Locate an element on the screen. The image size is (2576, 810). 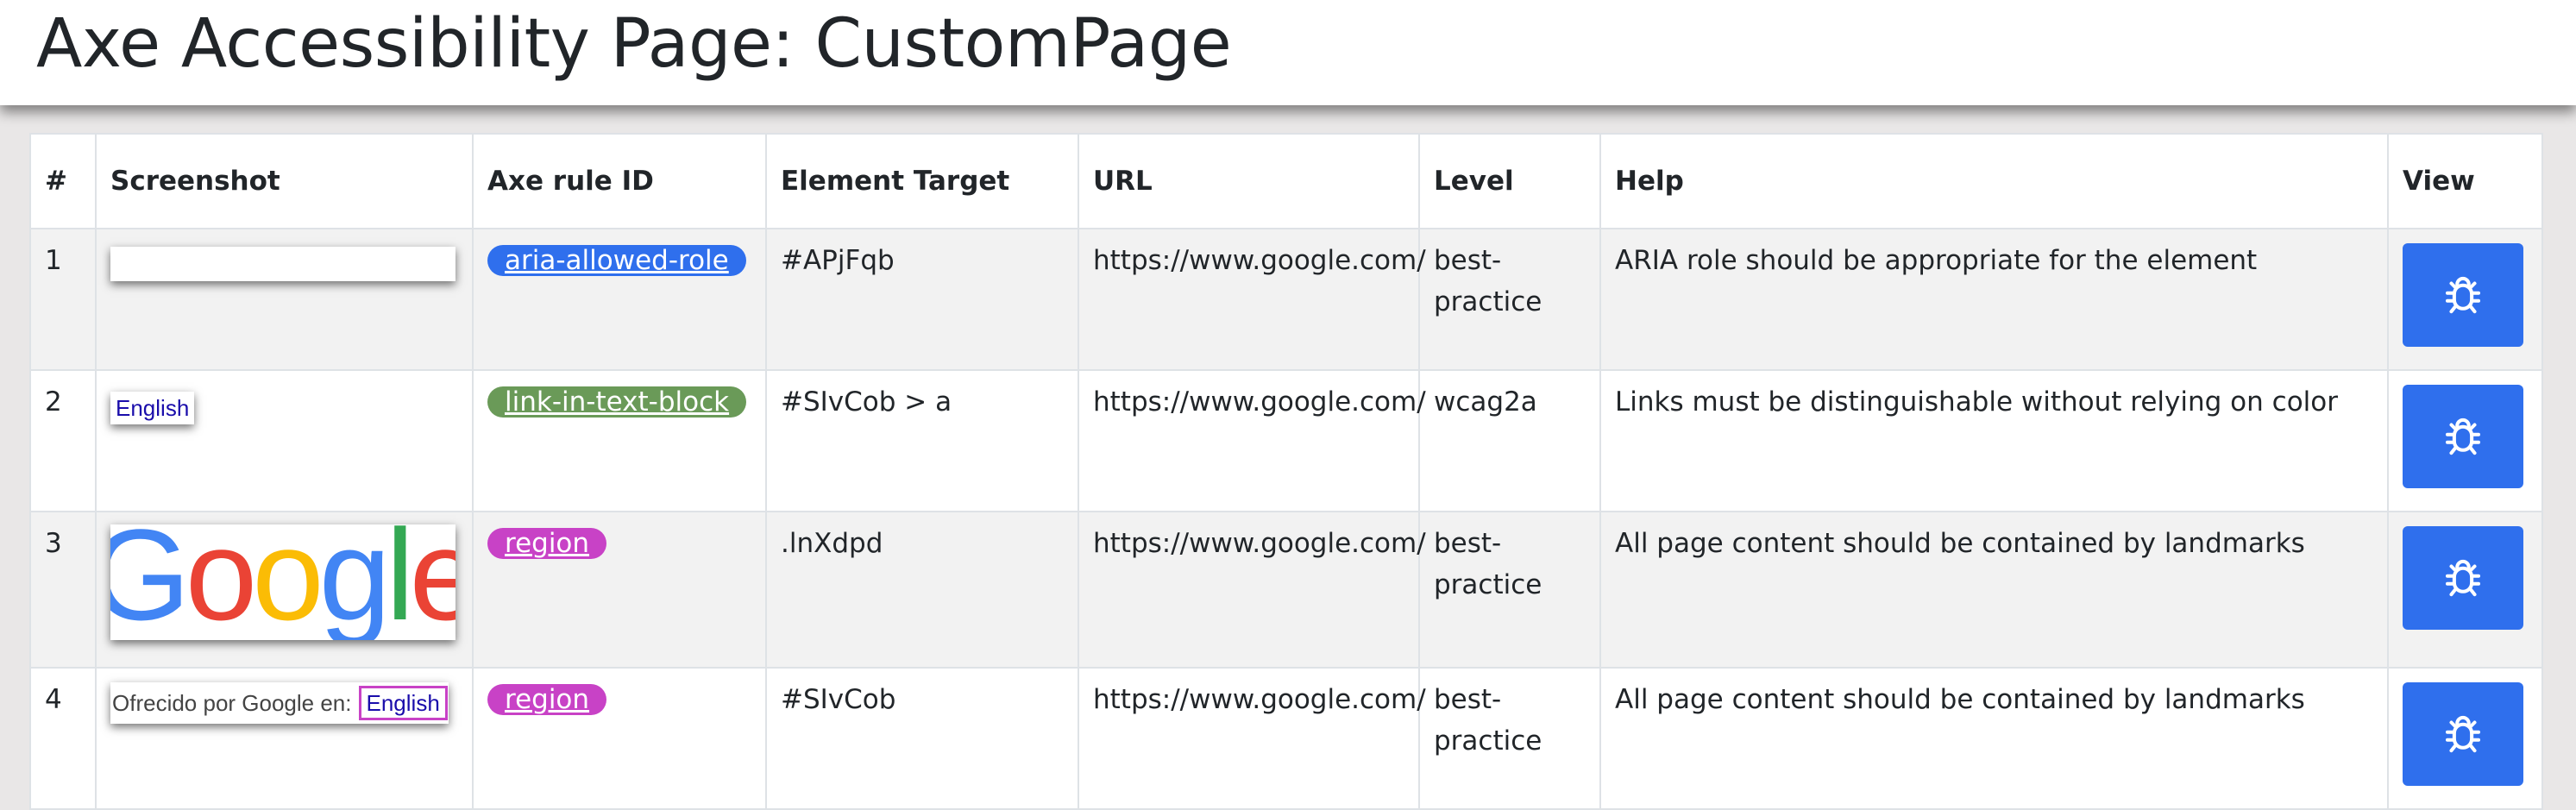
screenshot-cell: Google is located at coordinates (284, 590).